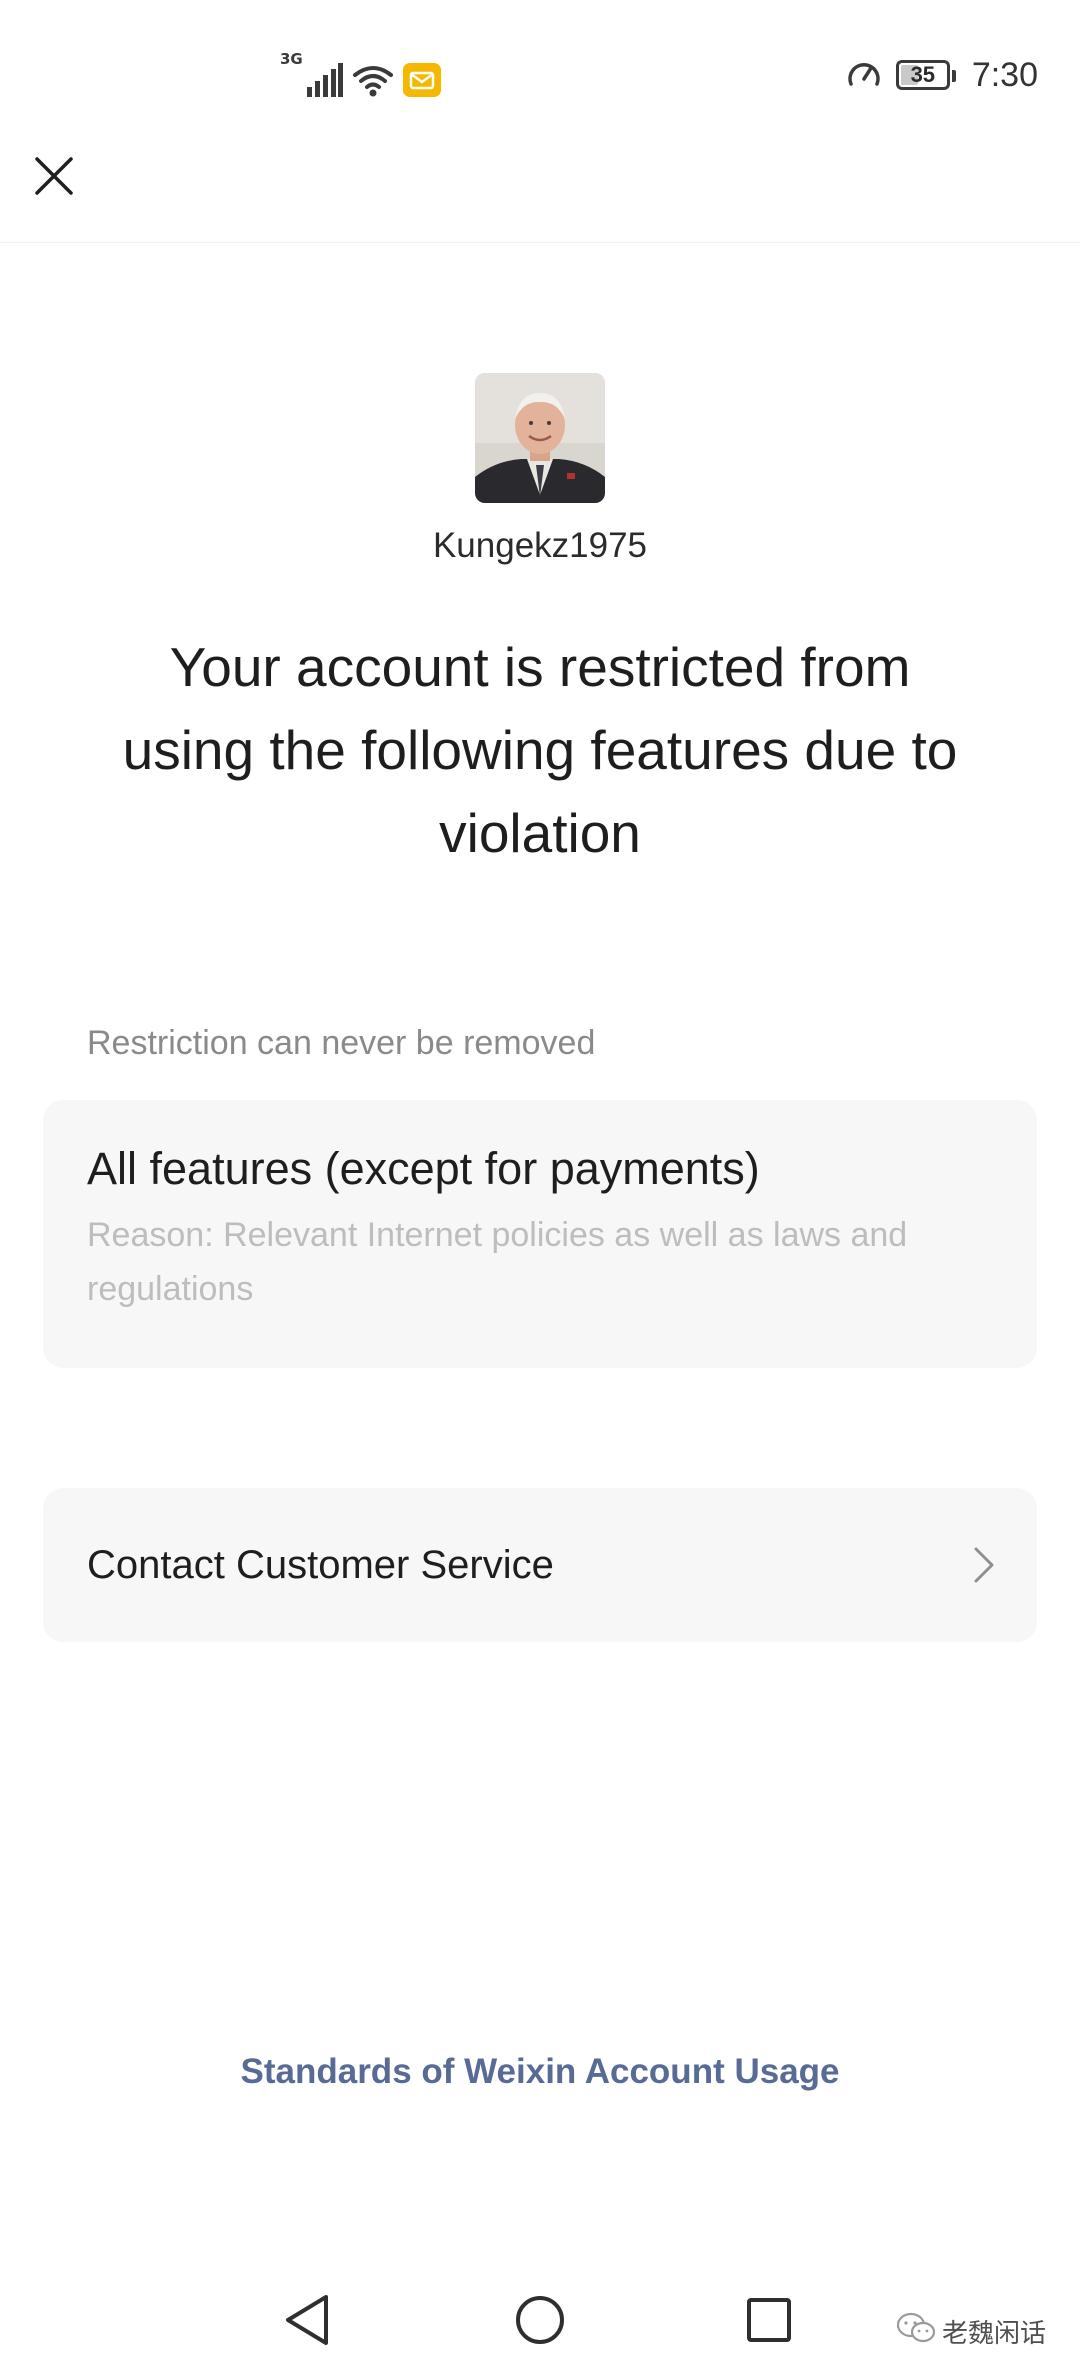  What do you see at coordinates (923, 74) in the screenshot?
I see `battery-level: 35` at bounding box center [923, 74].